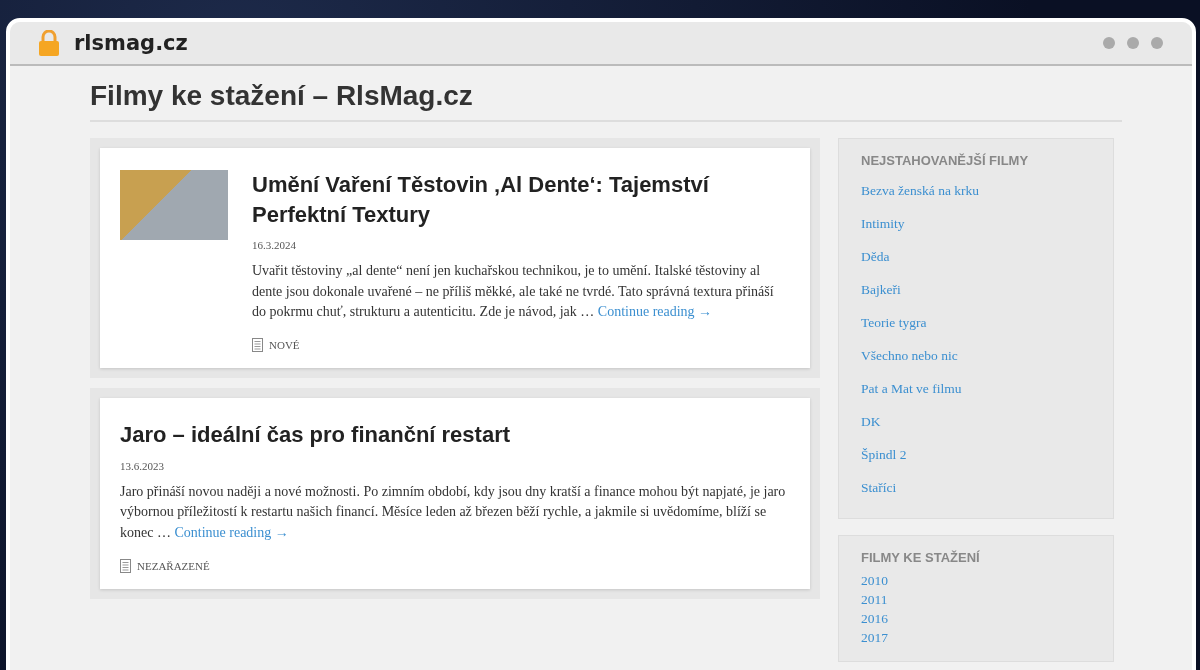 This screenshot has height=670, width=1200. What do you see at coordinates (920, 557) in the screenshot?
I see `widget-title: FILMY KE STAŽENÍ` at bounding box center [920, 557].